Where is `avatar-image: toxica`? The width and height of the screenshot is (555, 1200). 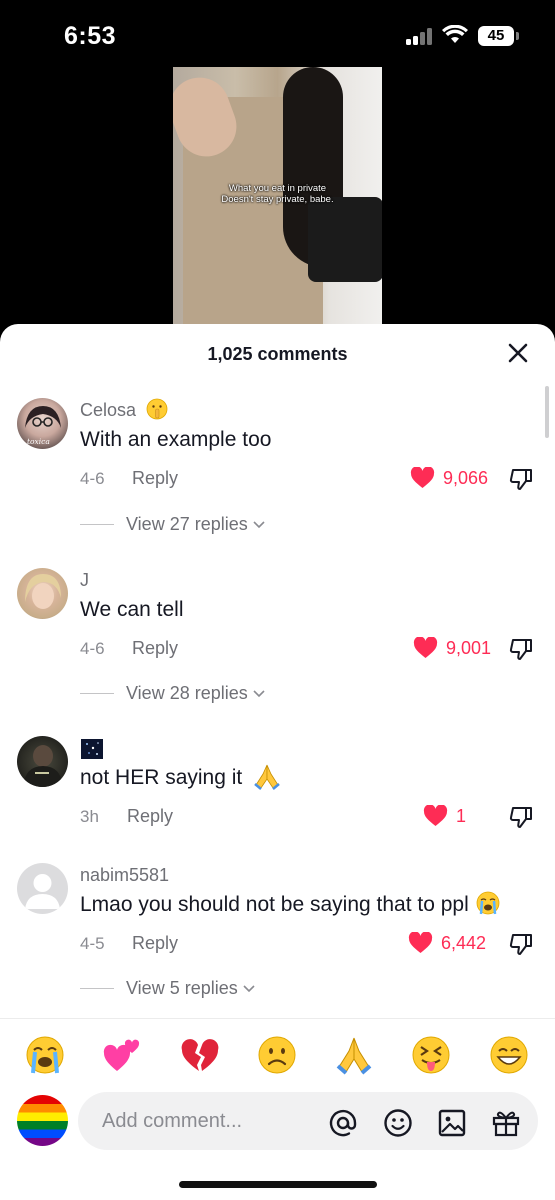
avatar-image: toxica is located at coordinates (43, 426).